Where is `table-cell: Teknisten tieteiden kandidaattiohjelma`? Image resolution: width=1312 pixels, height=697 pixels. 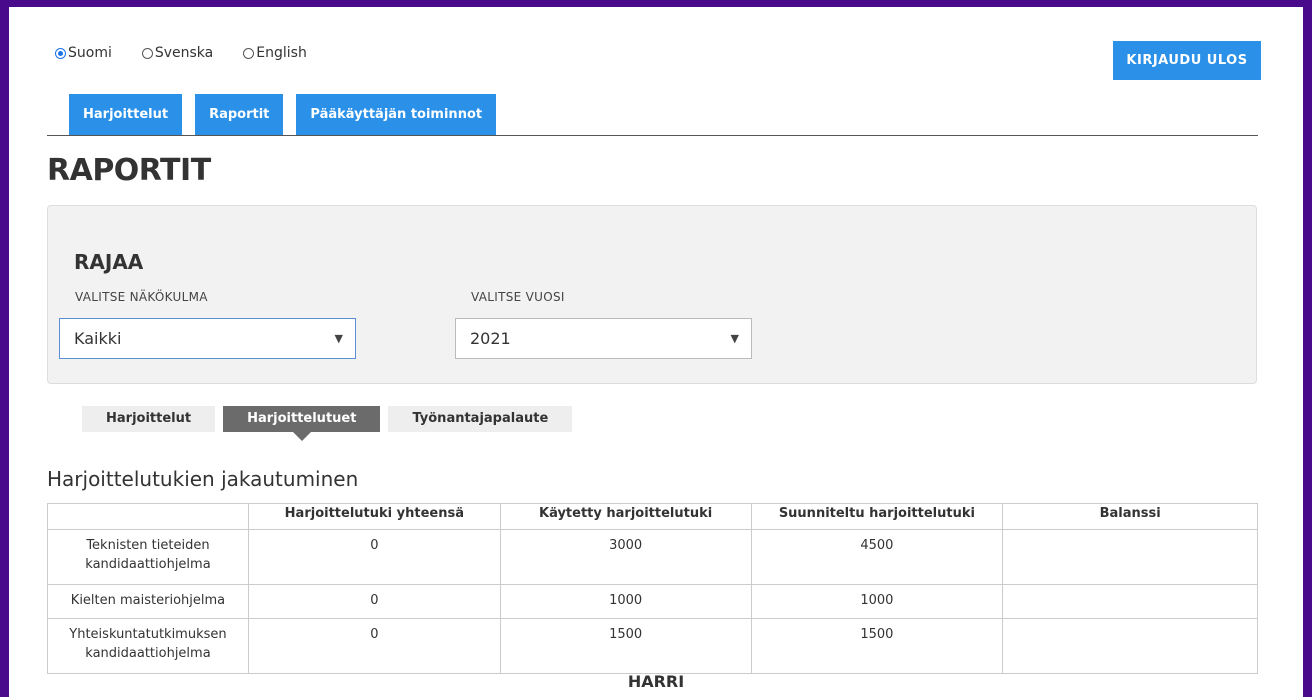
table-cell: Teknisten tieteiden kandidaattiohjelma is located at coordinates (148, 557).